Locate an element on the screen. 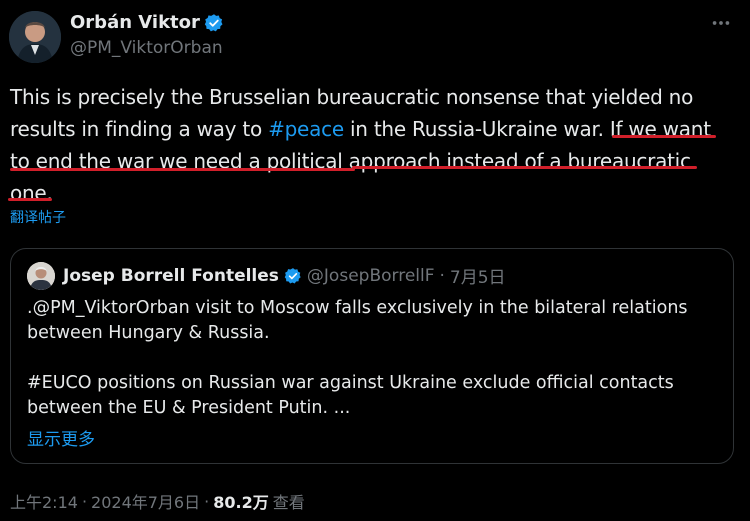  author-avatar is located at coordinates (35, 37).